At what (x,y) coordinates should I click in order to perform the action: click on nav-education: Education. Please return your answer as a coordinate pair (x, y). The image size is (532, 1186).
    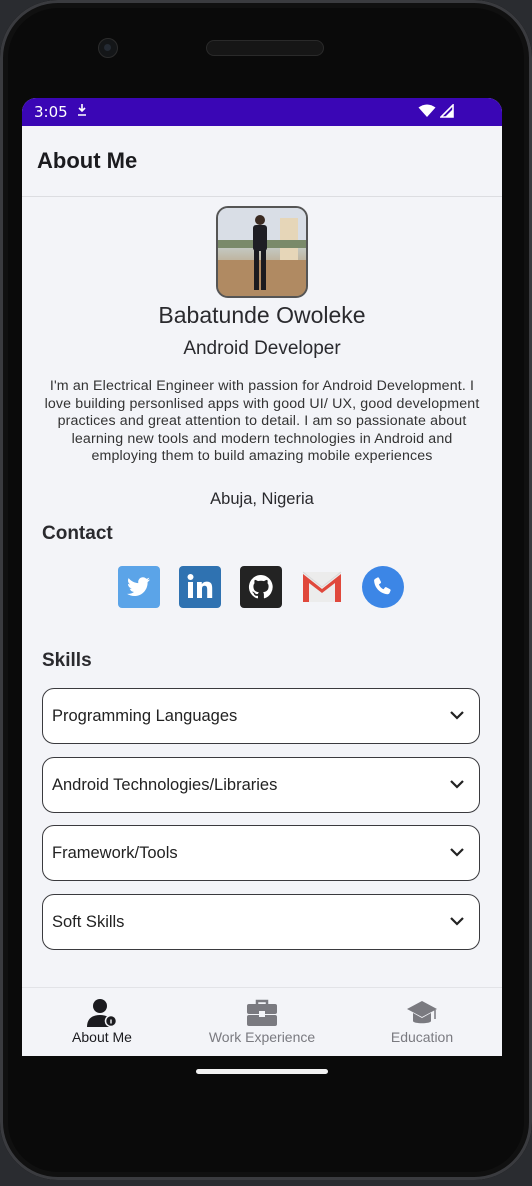
    Looking at the image, I should click on (422, 1022).